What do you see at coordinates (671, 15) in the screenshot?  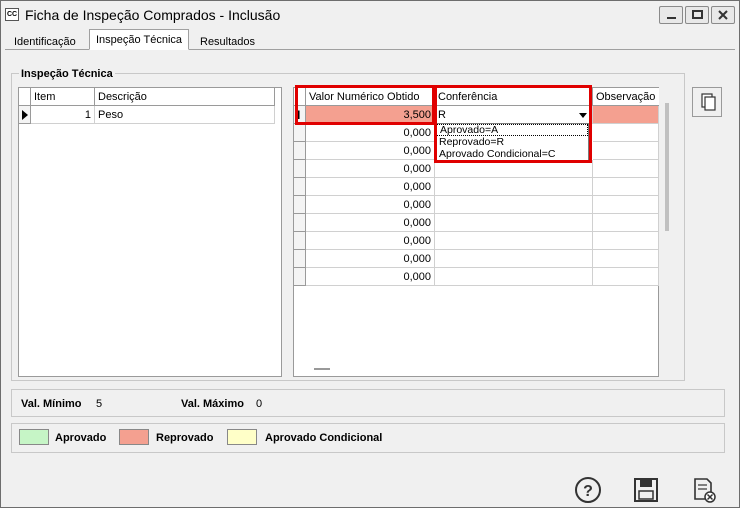 I see `minimize-button` at bounding box center [671, 15].